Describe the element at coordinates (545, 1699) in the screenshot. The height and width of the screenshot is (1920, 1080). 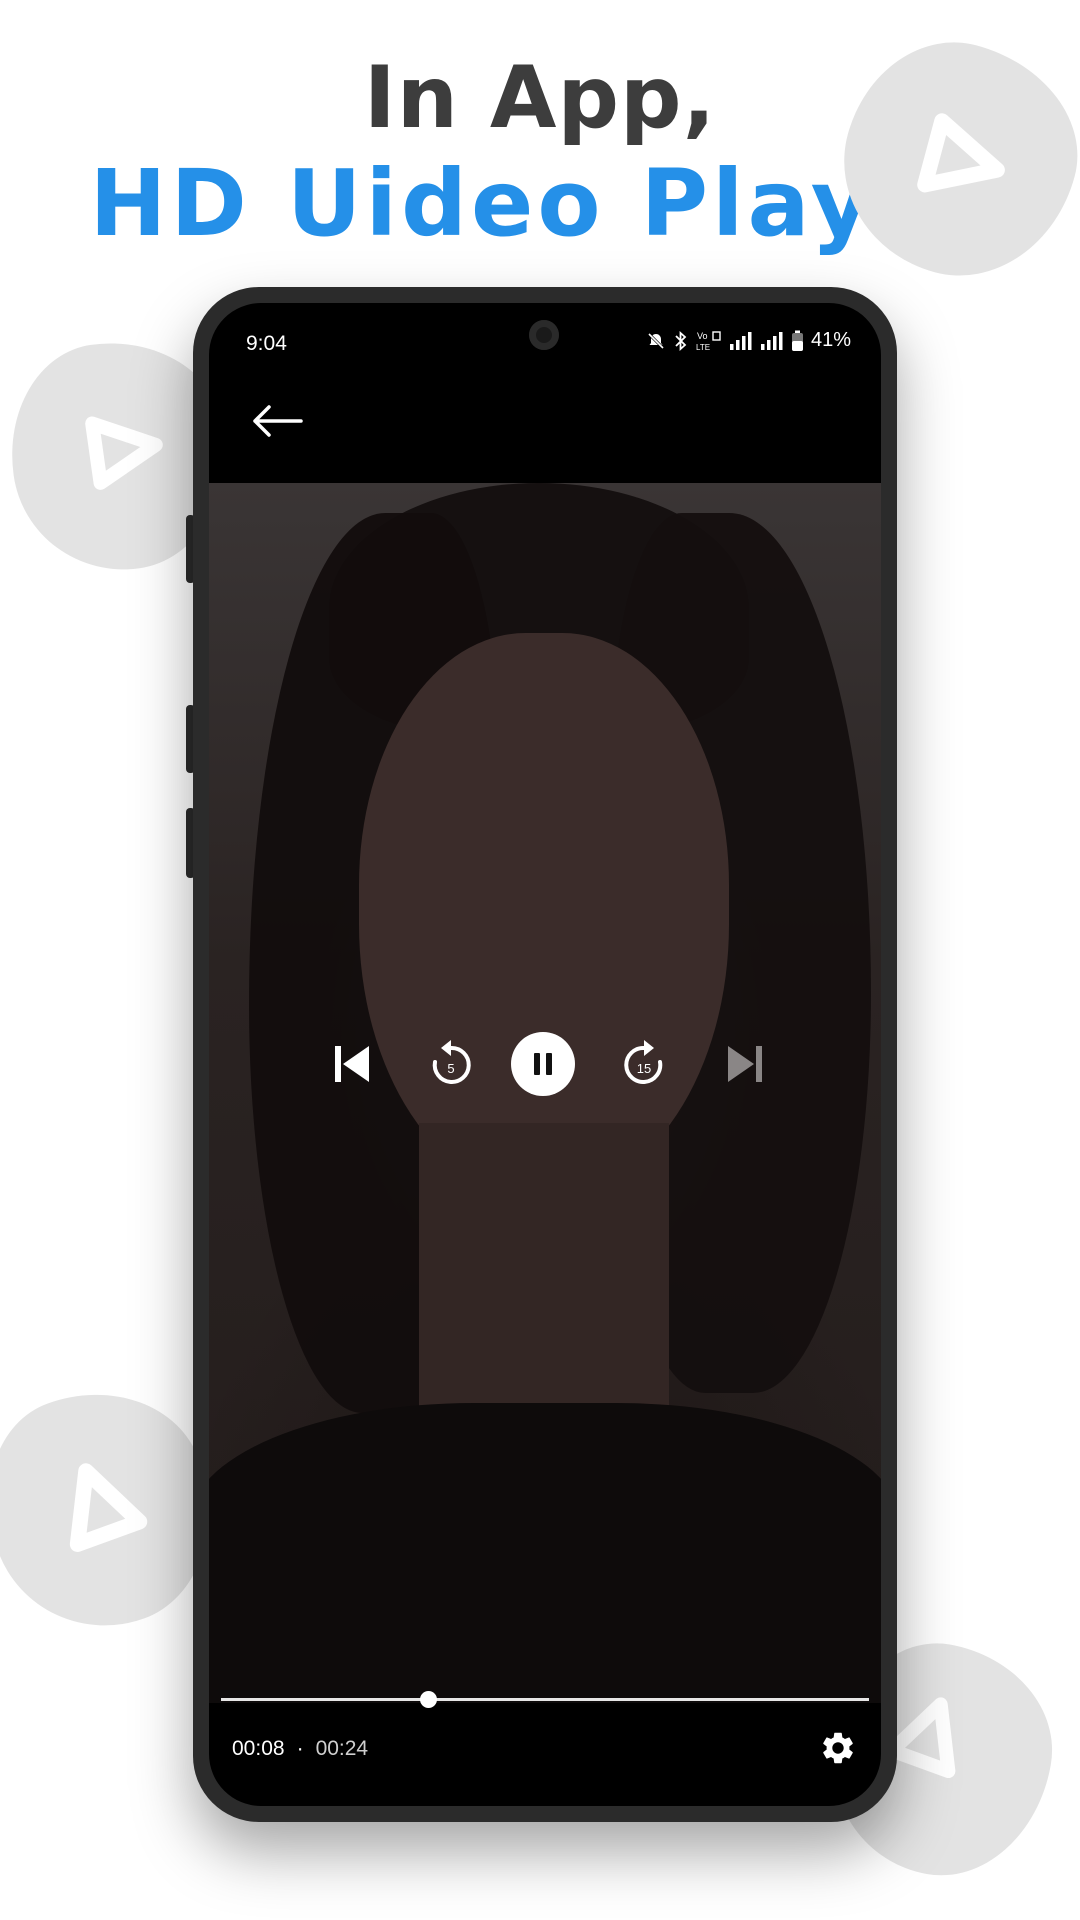
I see `seek-bar` at that location.